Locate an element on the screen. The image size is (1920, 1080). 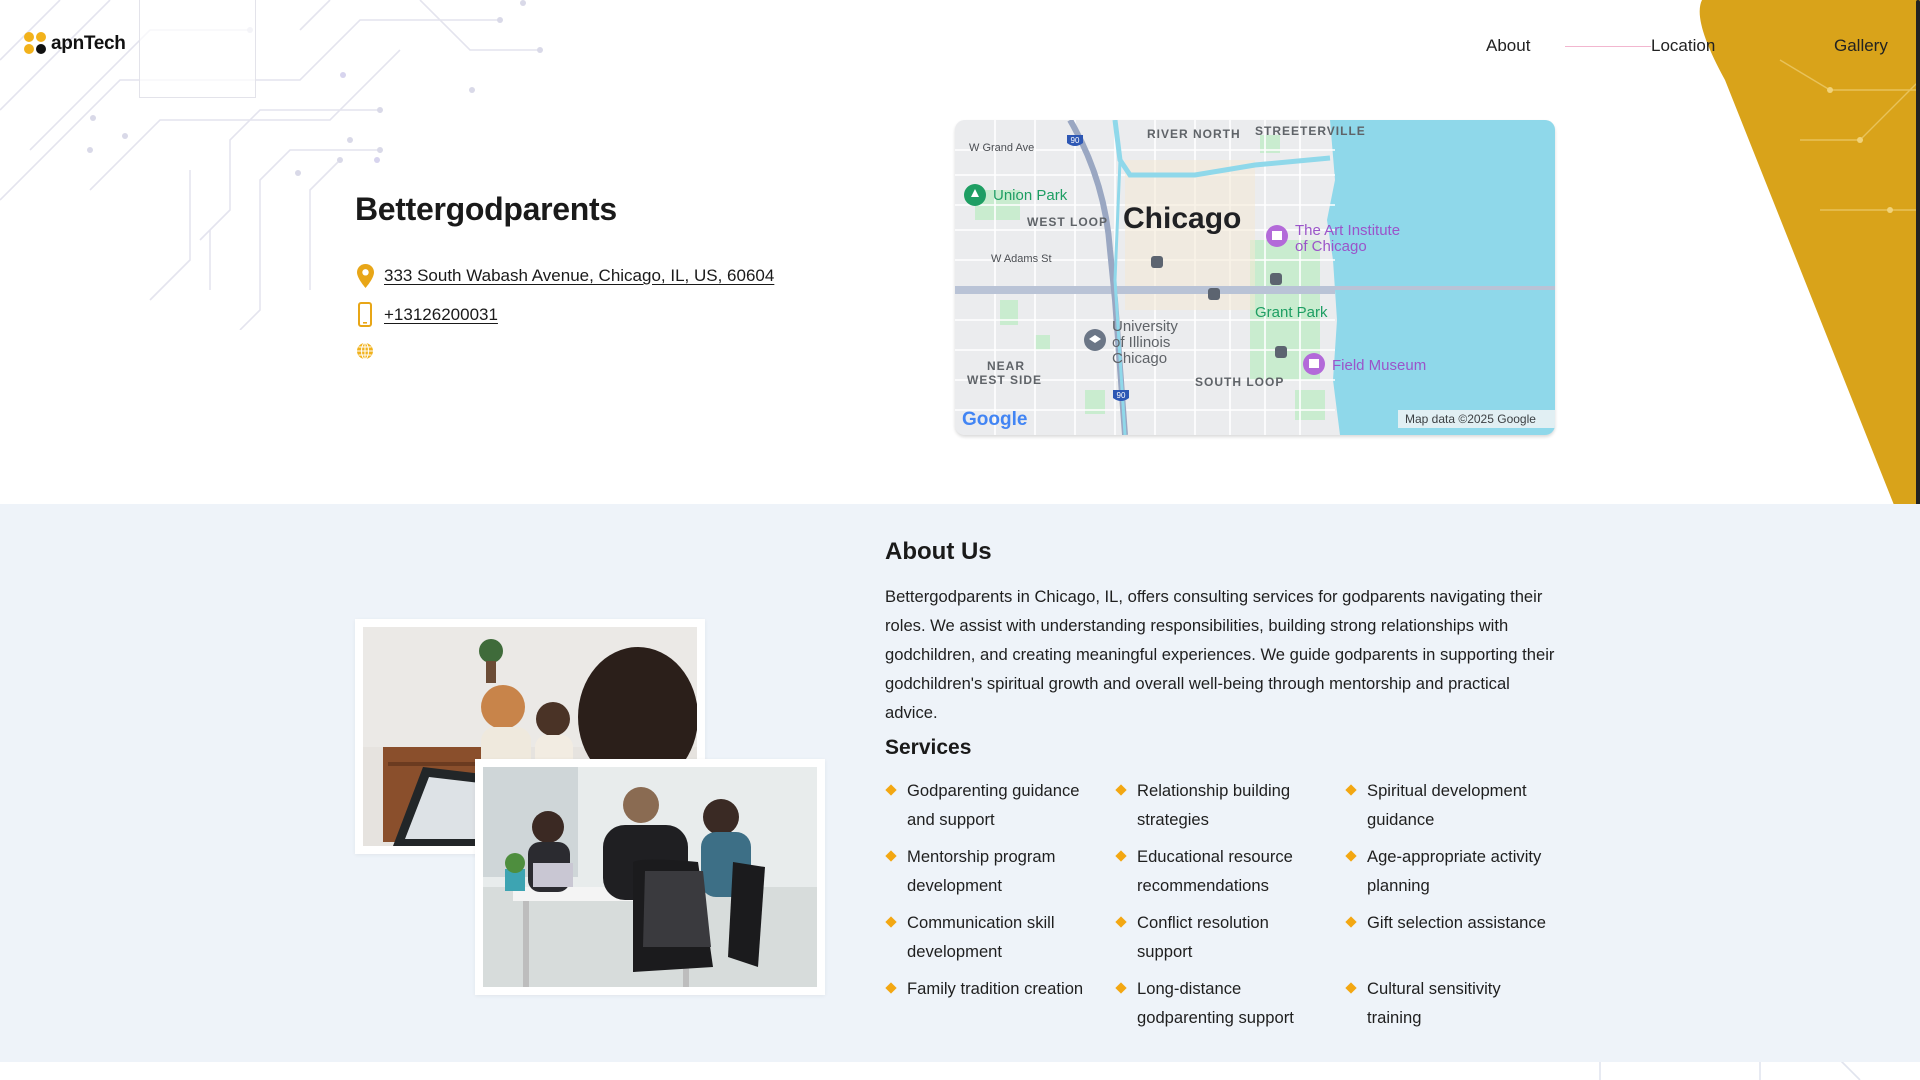
main-nav: About Location Gallery is located at coordinates (960, 48).